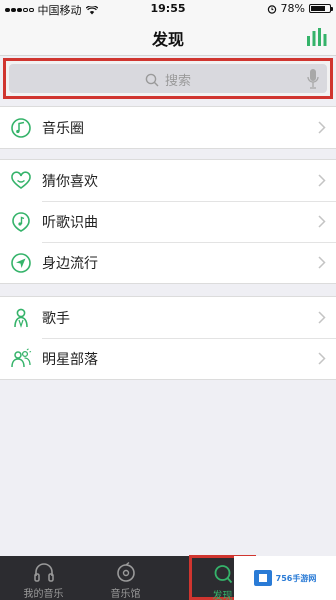  Describe the element at coordinates (223, 574) in the screenshot. I see `discover-search-icon` at that location.